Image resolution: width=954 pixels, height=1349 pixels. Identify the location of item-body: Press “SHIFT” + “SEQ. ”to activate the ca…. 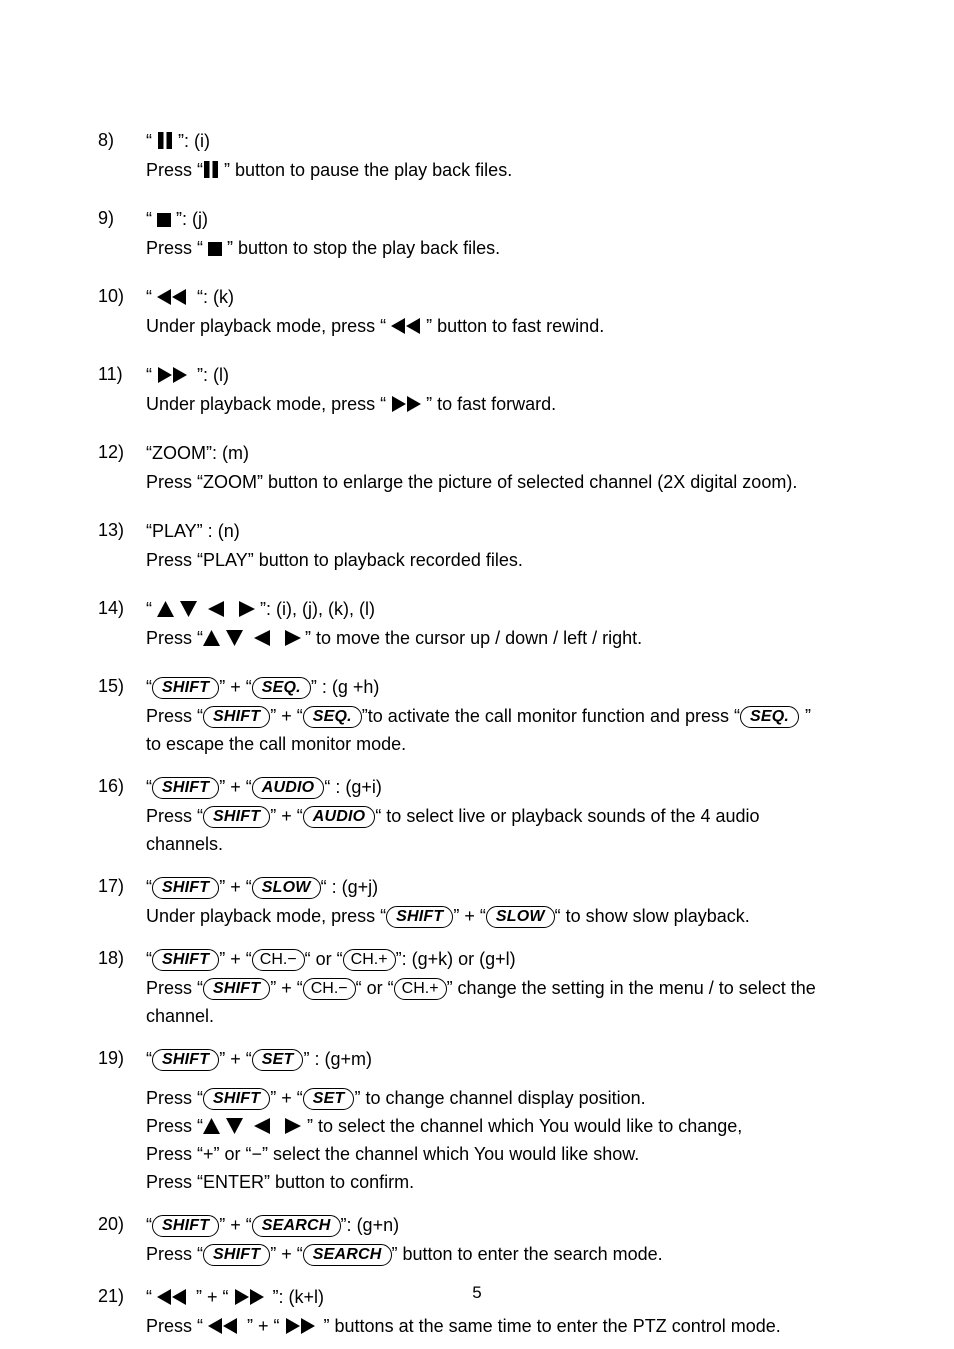
(537, 716).